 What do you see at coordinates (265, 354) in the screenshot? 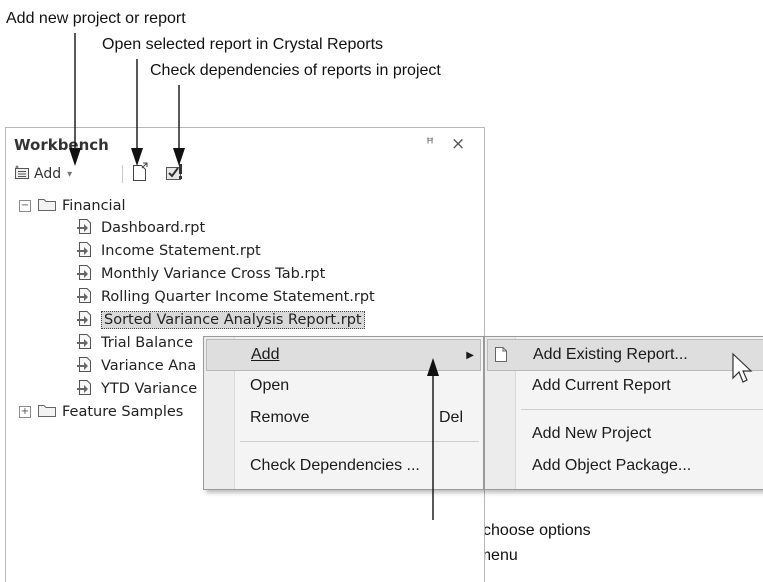
I see `menu-item-label: Add` at bounding box center [265, 354].